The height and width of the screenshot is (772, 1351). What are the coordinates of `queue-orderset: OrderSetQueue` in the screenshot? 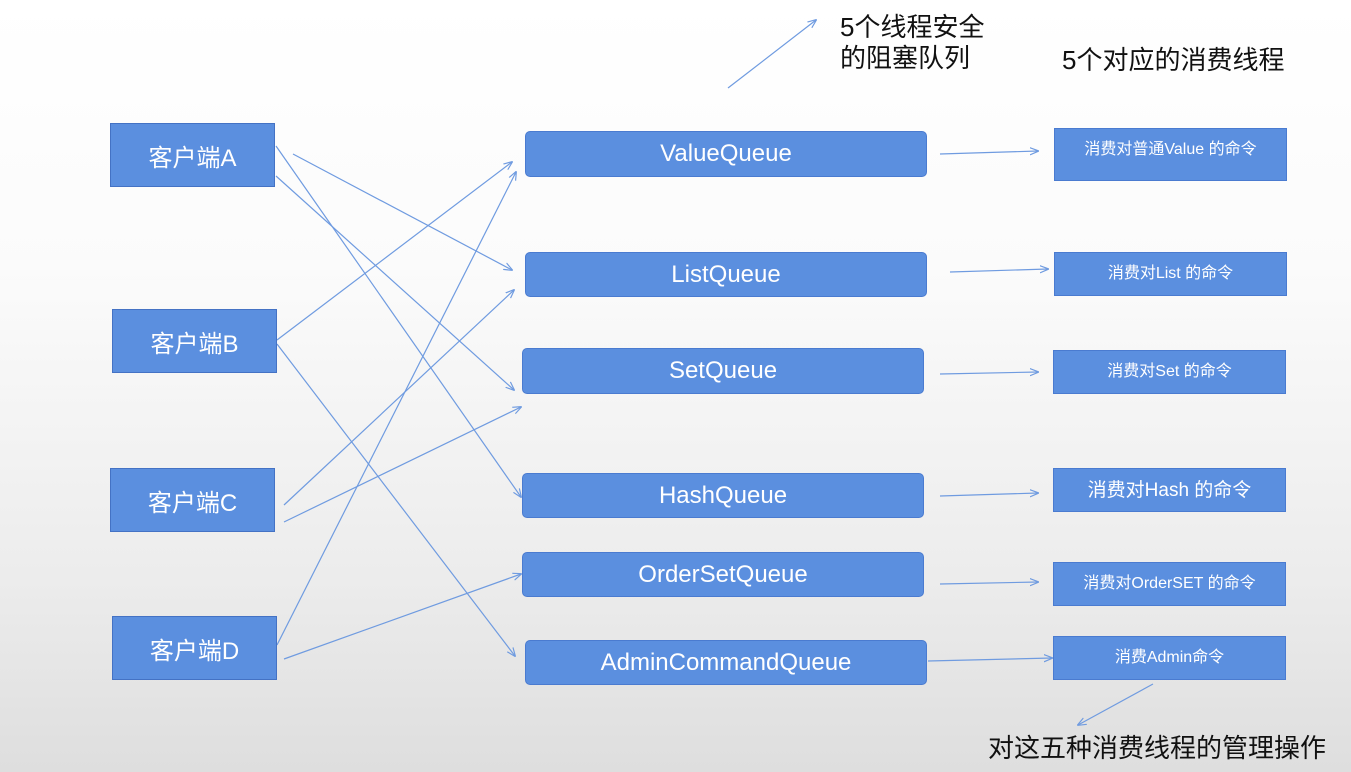 It's located at (723, 574).